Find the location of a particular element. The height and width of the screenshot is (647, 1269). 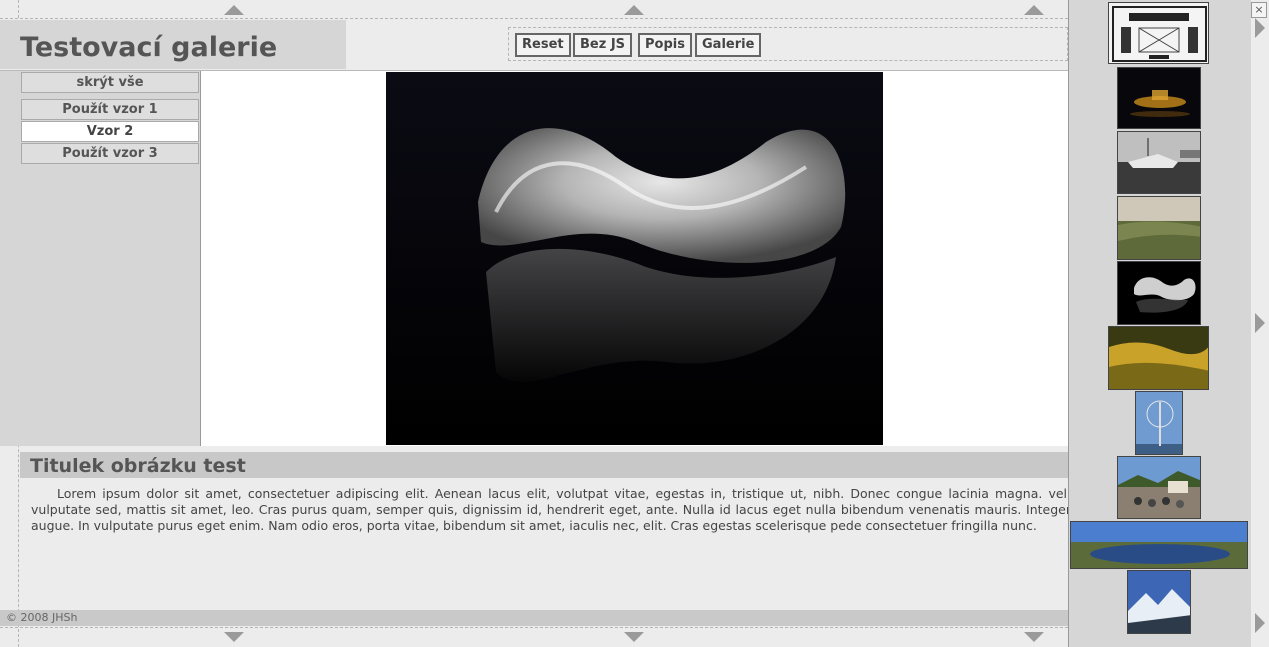

thumbnail-night-castle is located at coordinates (1159, 98).